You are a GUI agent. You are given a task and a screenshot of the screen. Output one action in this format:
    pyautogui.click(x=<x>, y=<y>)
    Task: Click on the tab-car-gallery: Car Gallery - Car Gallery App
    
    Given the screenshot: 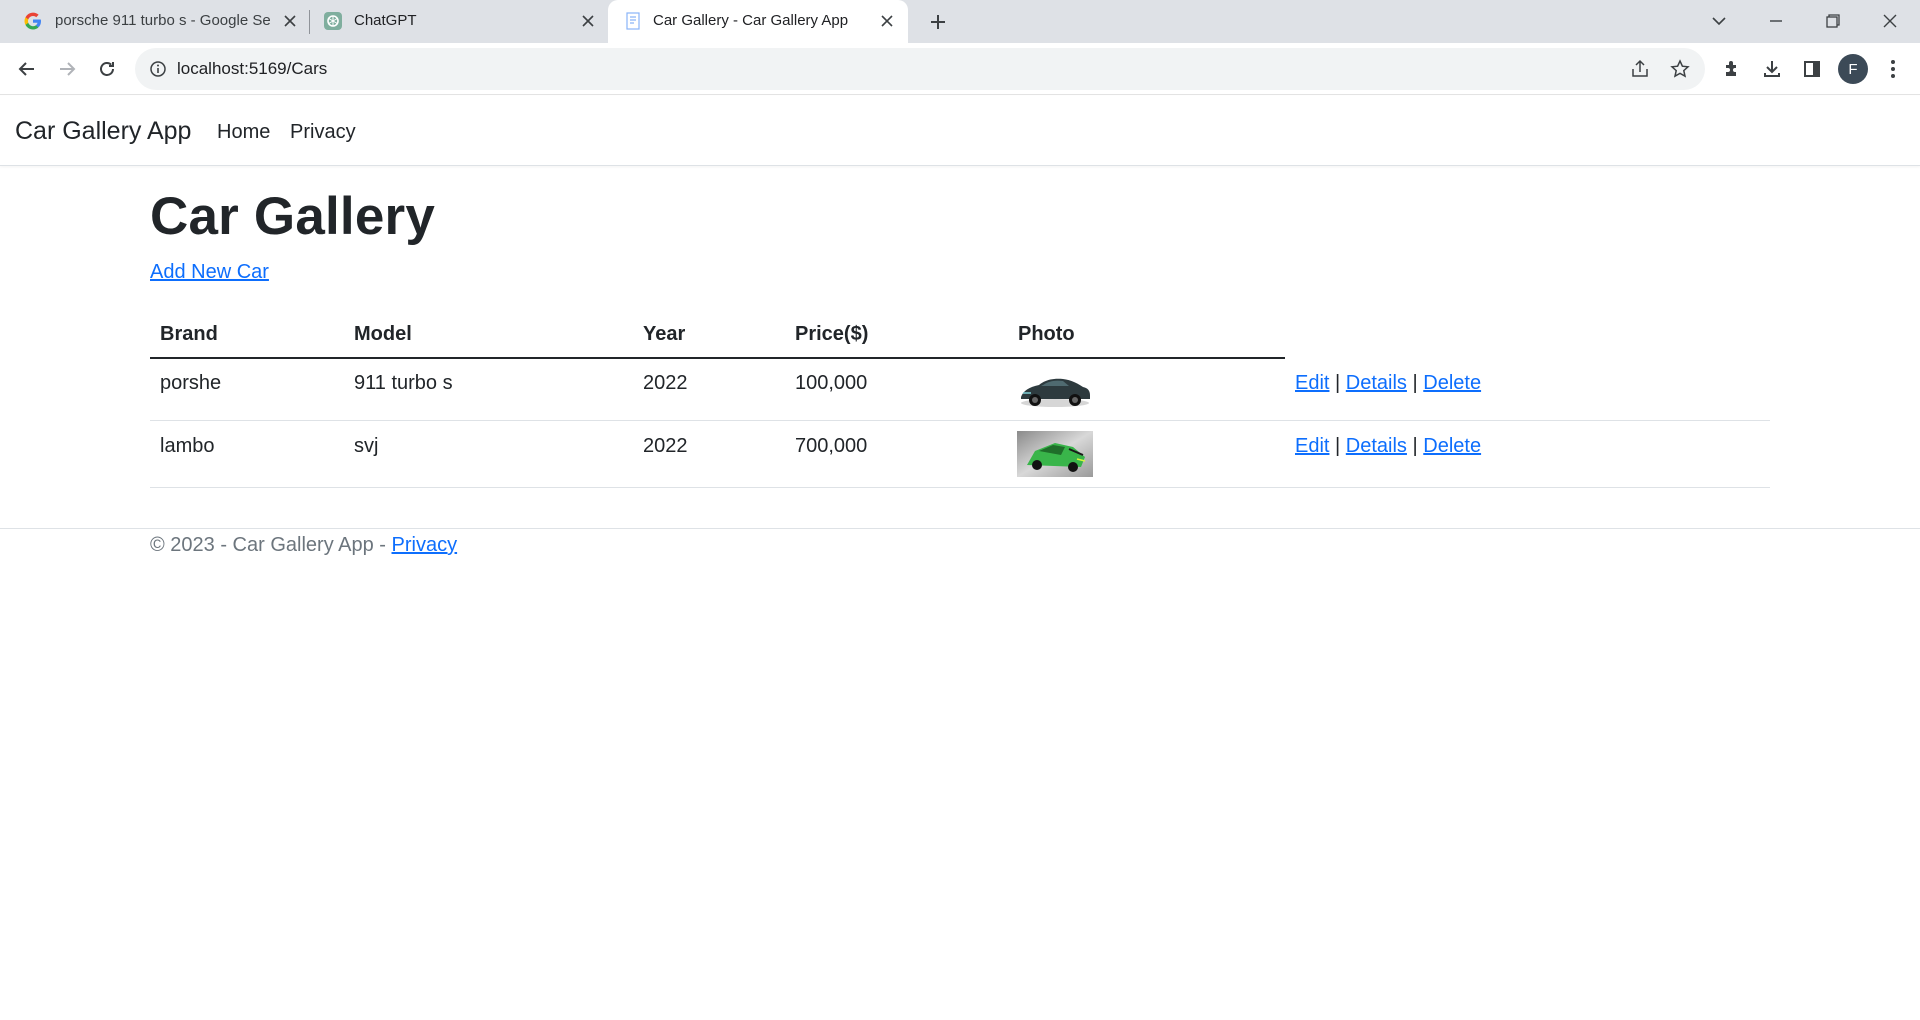 What is the action you would take?
    pyautogui.click(x=758, y=21)
    